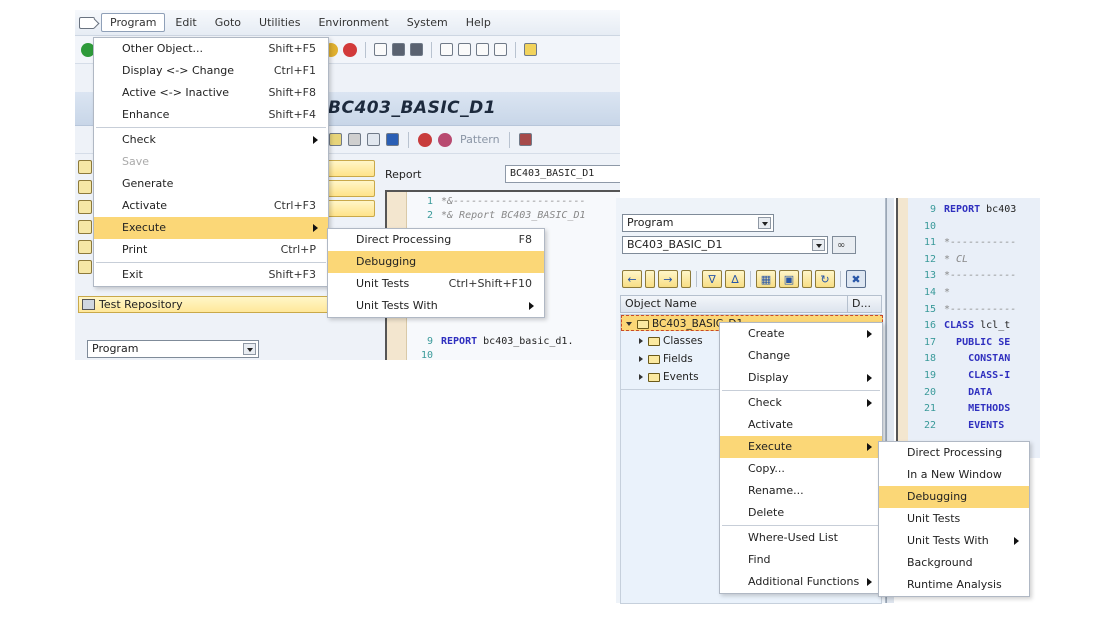 This screenshot has height=622, width=1094. What do you see at coordinates (954, 563) in the screenshot?
I see `submenu-item-background: Background` at bounding box center [954, 563].